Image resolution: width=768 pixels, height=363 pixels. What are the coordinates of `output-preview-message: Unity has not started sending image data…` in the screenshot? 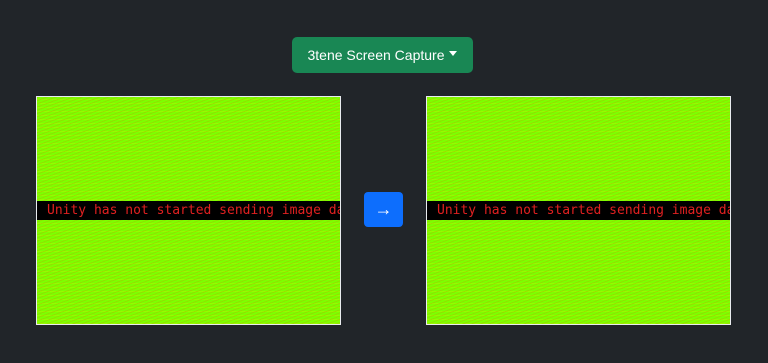 It's located at (578, 210).